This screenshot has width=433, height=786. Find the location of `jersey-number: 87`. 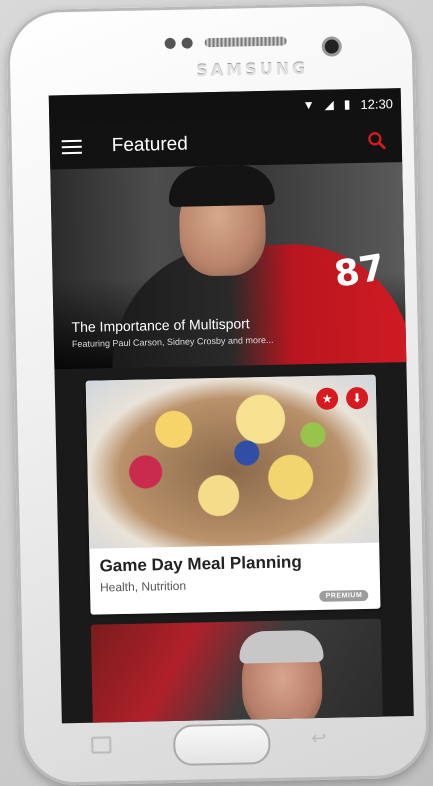

jersey-number: 87 is located at coordinates (359, 271).